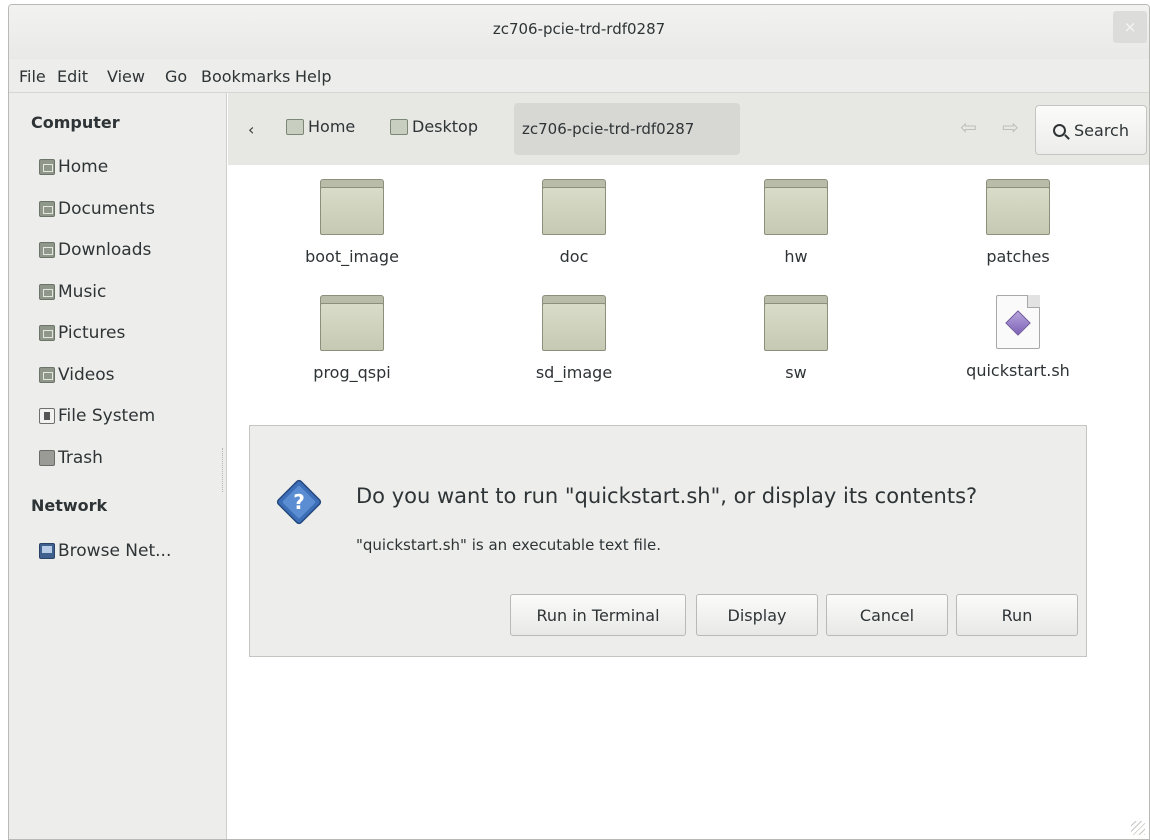 Image resolution: width=1150 pixels, height=840 pixels. I want to click on sidebar-item-label: Music, so click(82, 292).